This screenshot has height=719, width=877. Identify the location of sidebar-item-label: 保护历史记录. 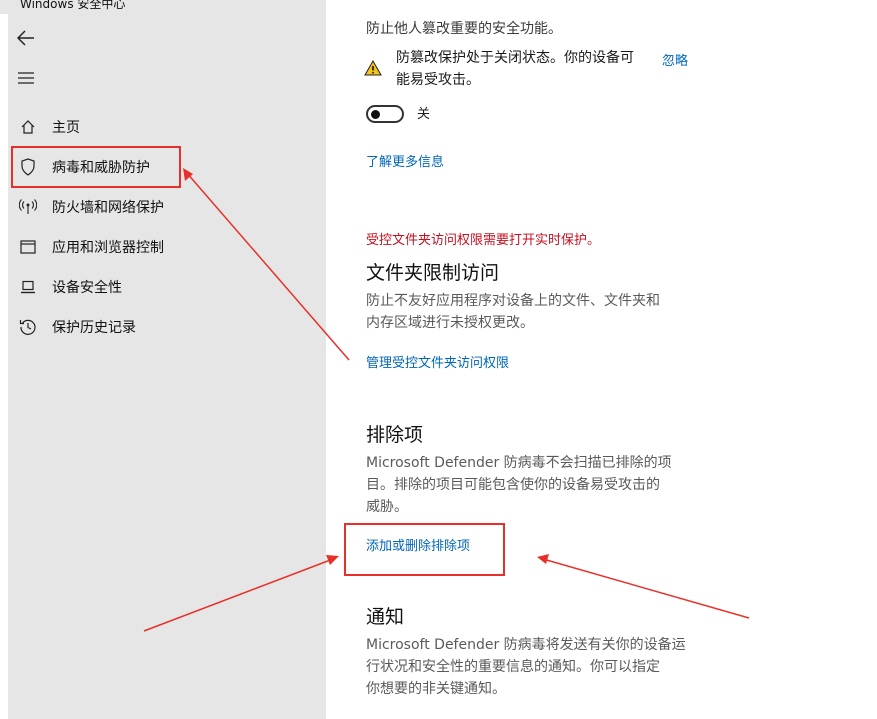
(94, 328).